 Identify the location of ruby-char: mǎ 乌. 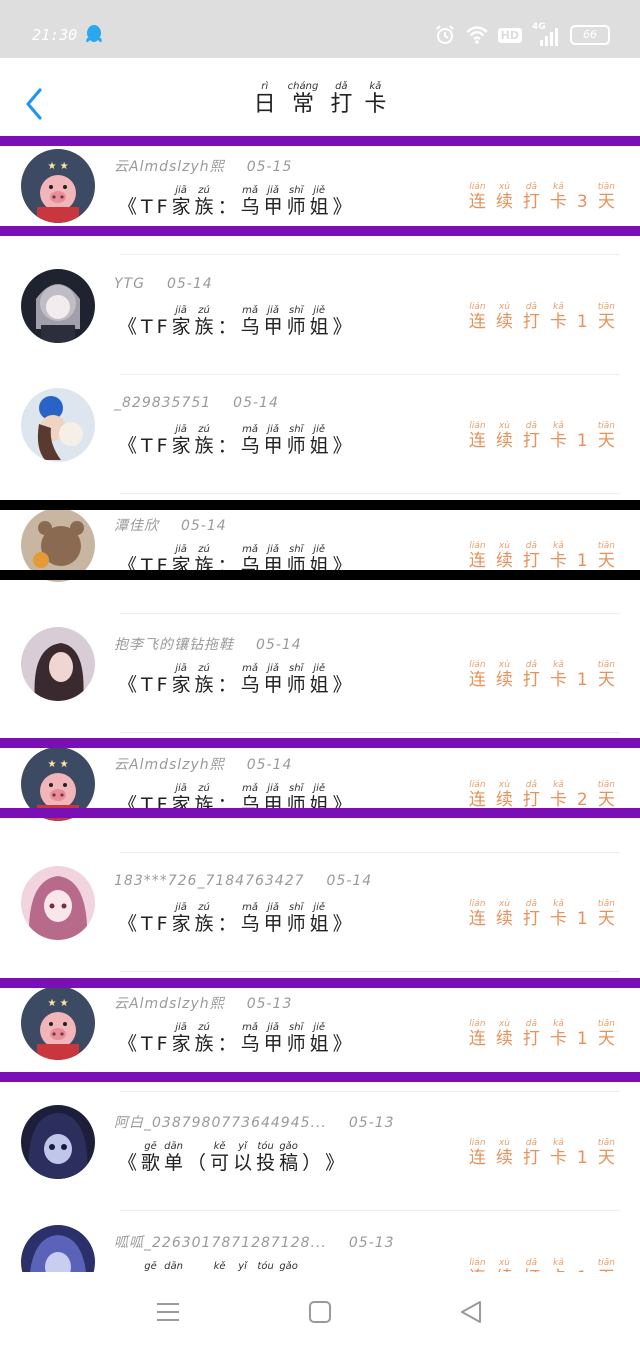
(250, 919).